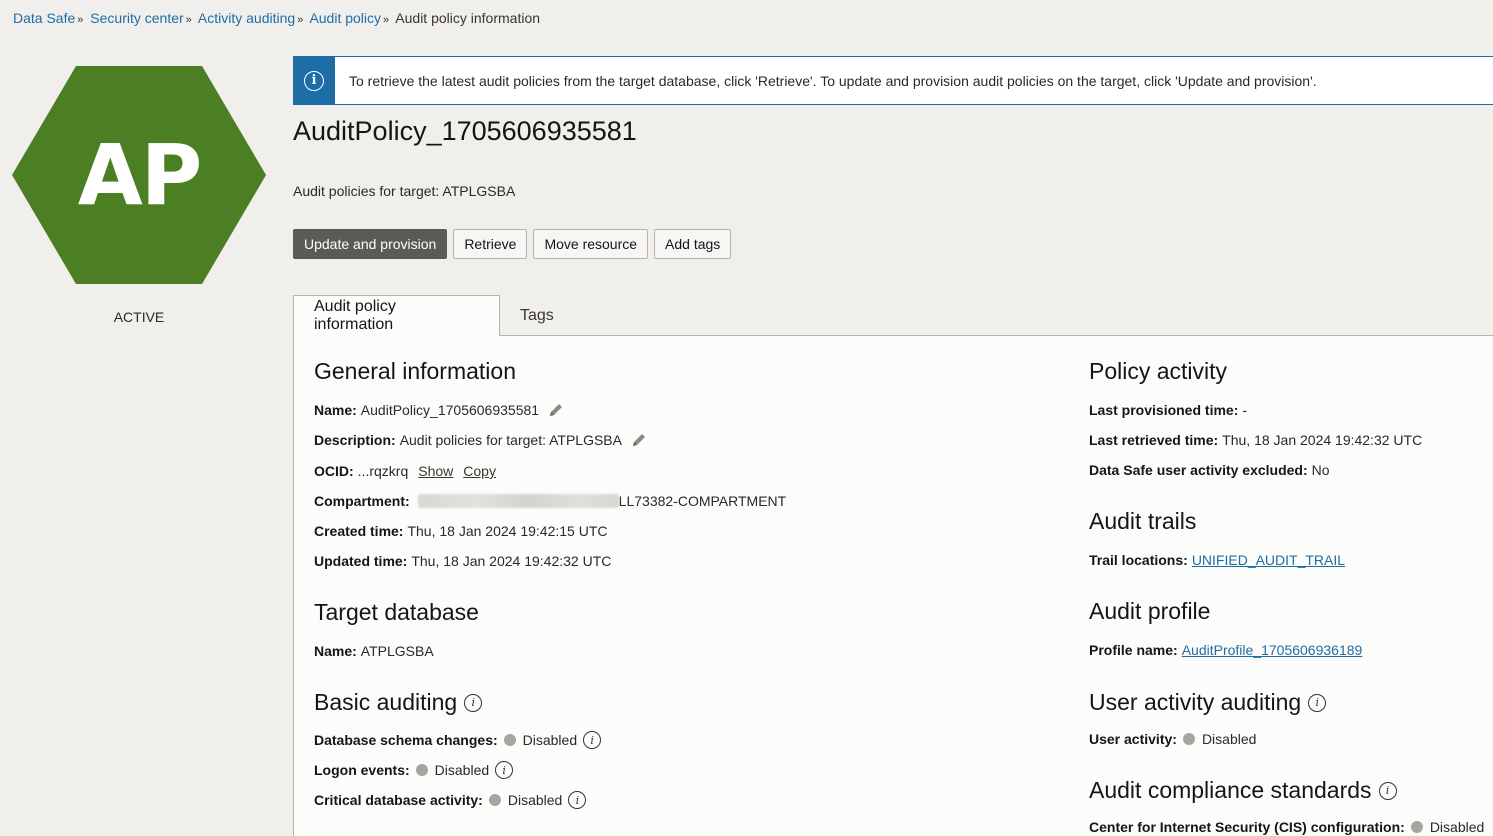 Image resolution: width=1493 pixels, height=836 pixels. What do you see at coordinates (1158, 371) in the screenshot?
I see `policy-activity-heading: Policy activity` at bounding box center [1158, 371].